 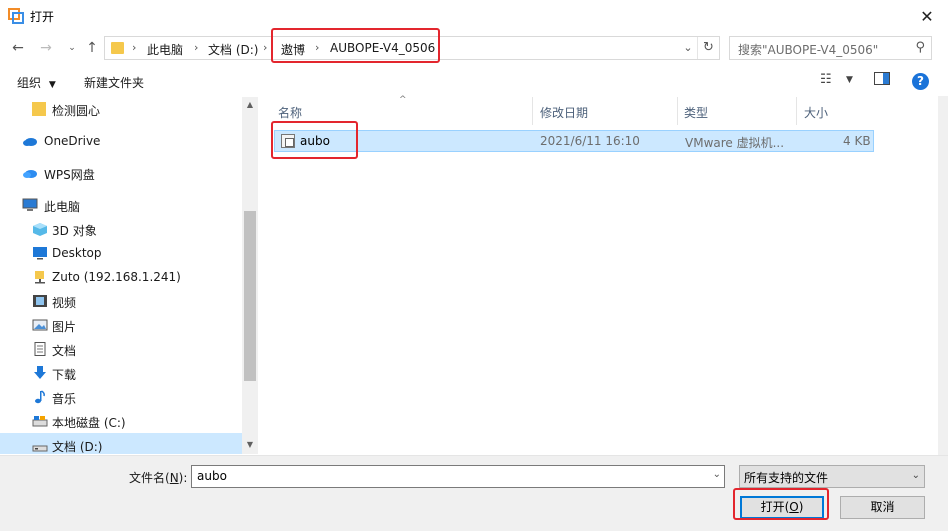 I want to click on network-folder-icon, so click(x=39, y=277).